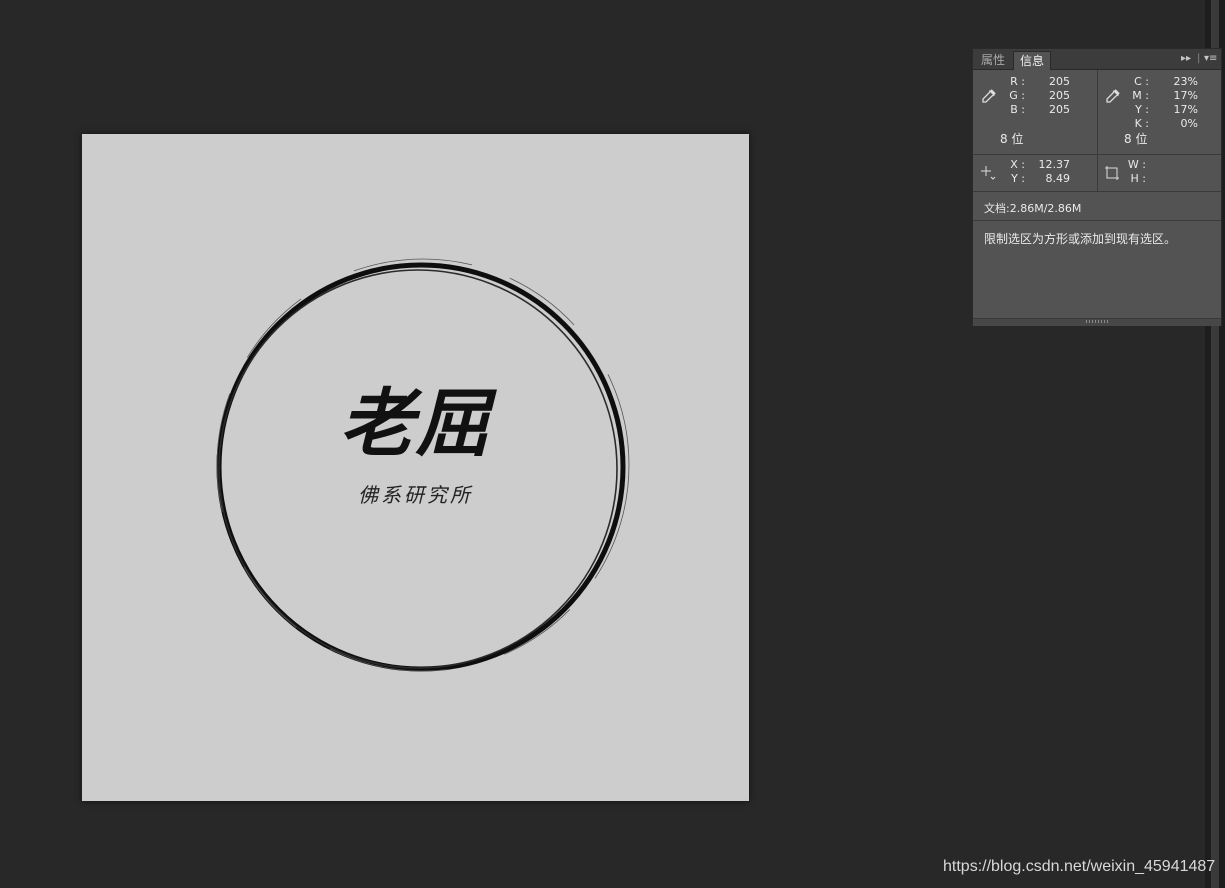  What do you see at coordinates (415, 424) in the screenshot?
I see `logo-main-title: 老屈` at bounding box center [415, 424].